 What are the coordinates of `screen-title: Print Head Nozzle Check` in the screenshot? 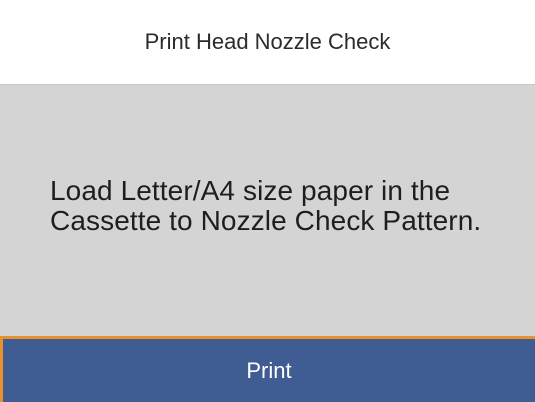 It's located at (267, 41).